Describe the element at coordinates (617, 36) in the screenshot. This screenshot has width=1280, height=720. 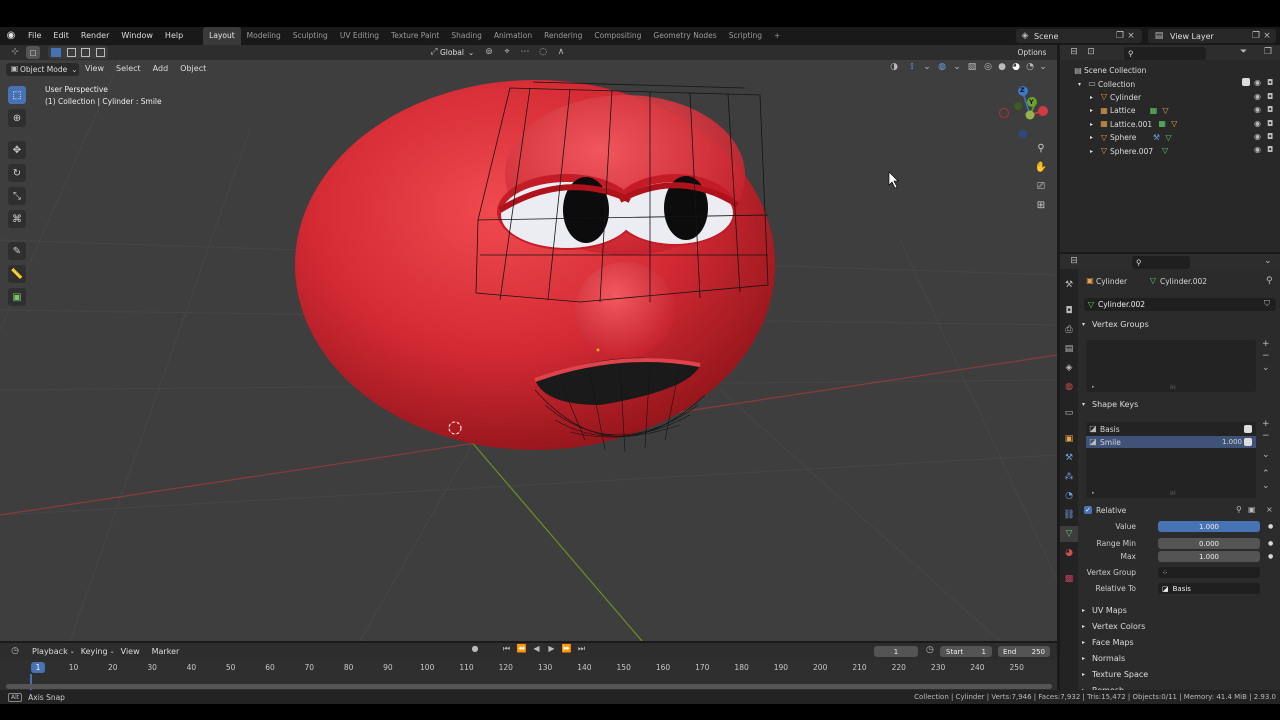
I see `tab-compositing: Compositing` at that location.